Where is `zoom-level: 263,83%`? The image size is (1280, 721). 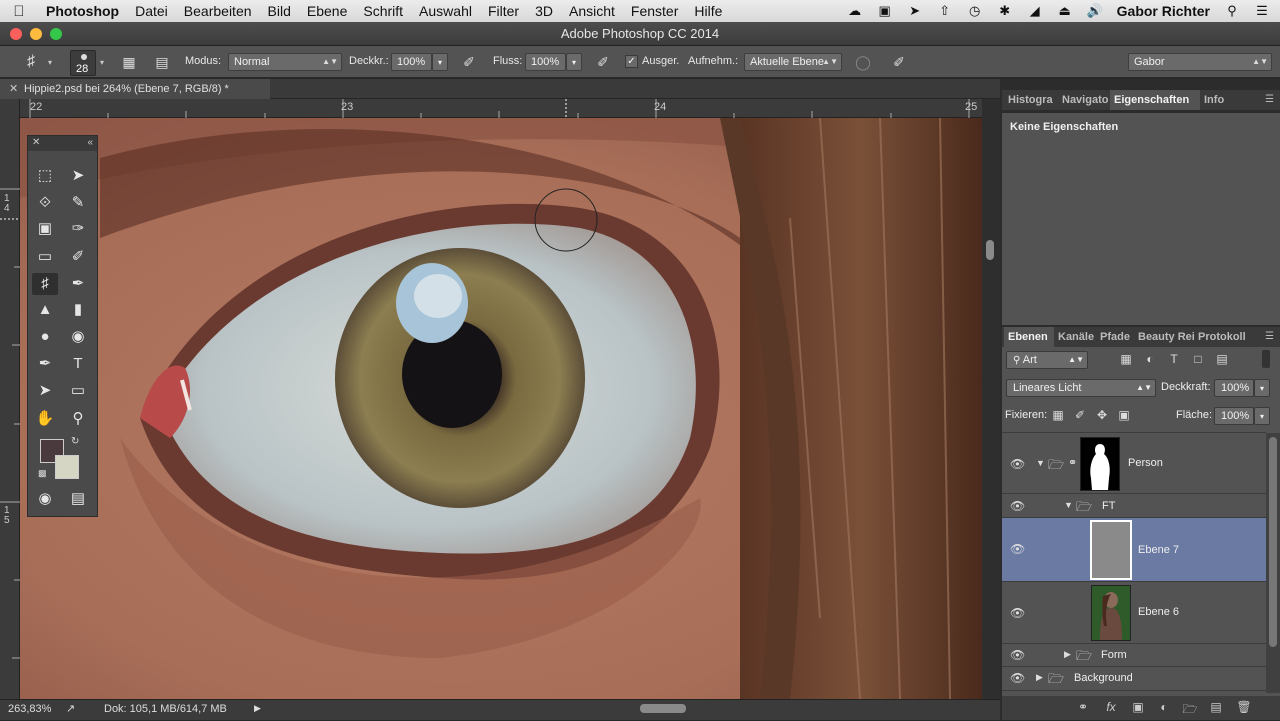 zoom-level: 263,83% is located at coordinates (29, 709).